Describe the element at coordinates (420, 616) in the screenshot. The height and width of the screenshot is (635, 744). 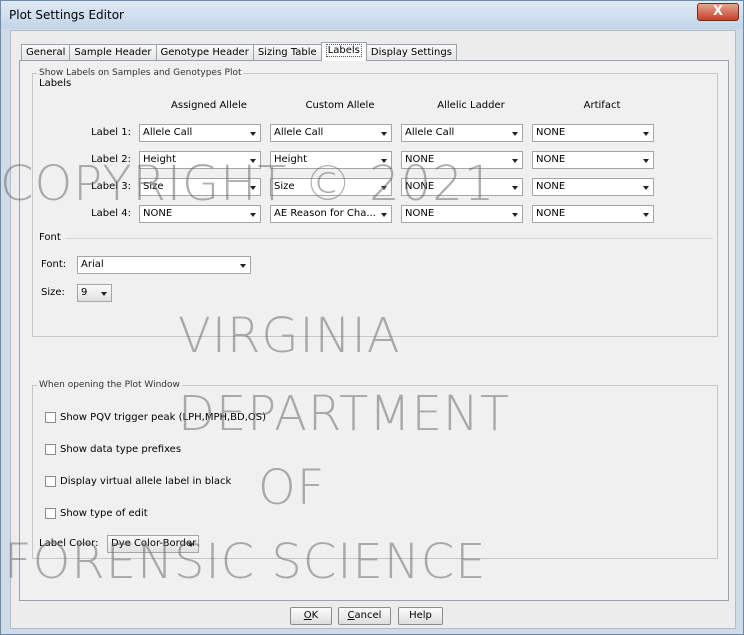
I see `help-button: Help` at that location.